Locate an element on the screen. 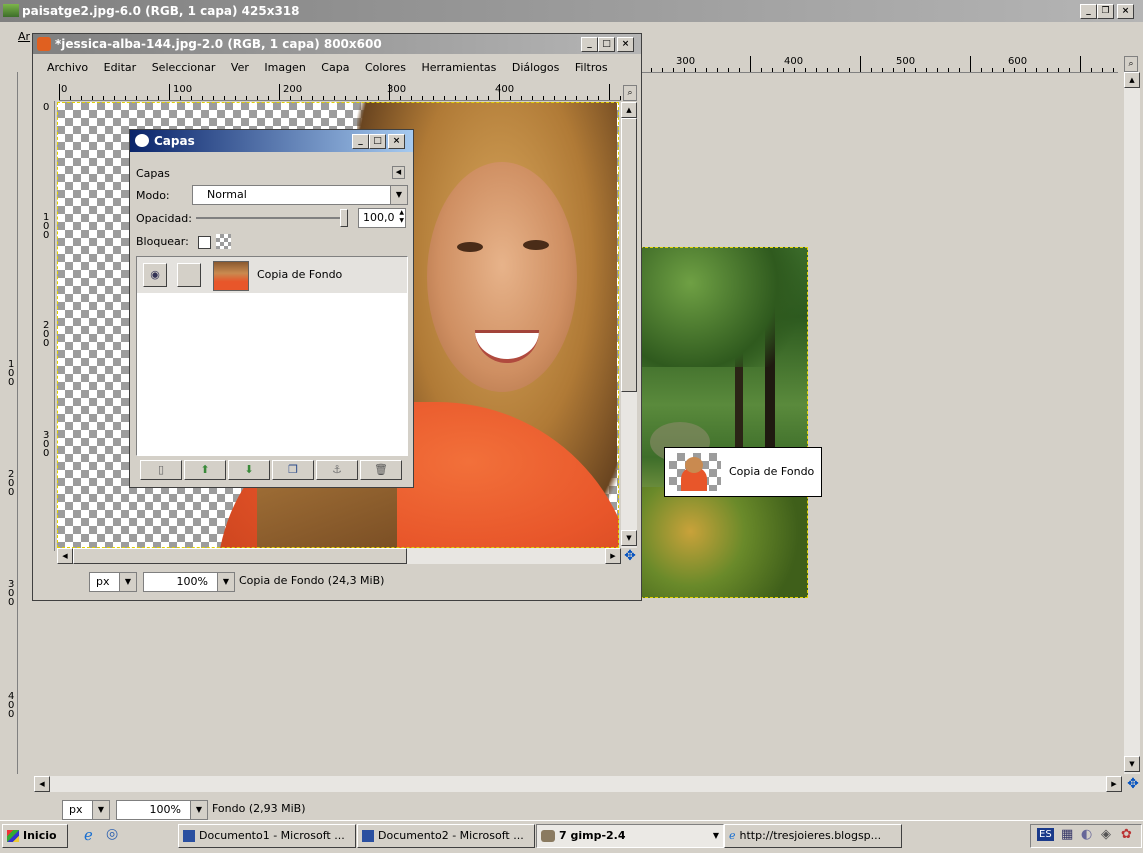  lower-layer-button: ⬇ is located at coordinates (249, 470).